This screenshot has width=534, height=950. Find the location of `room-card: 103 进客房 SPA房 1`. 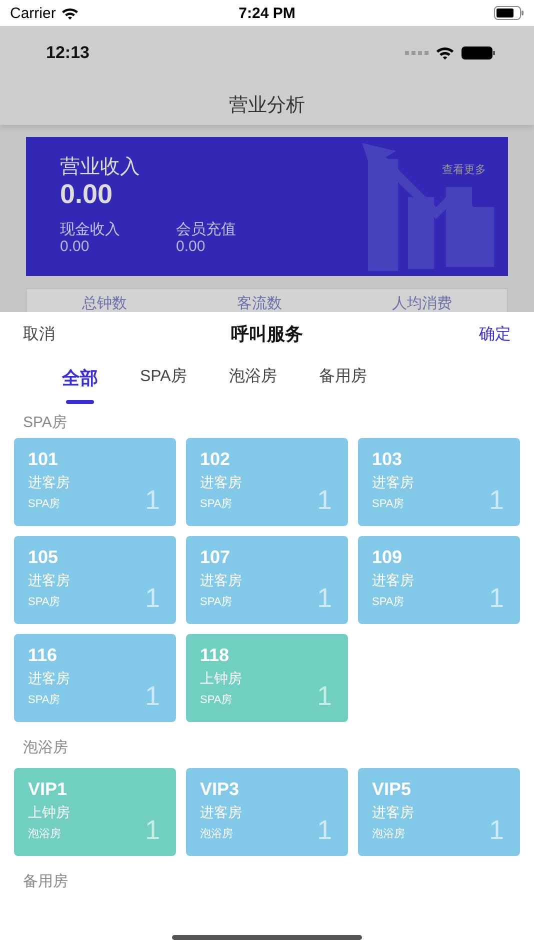

room-card: 103 进客房 SPA房 1 is located at coordinates (439, 482).